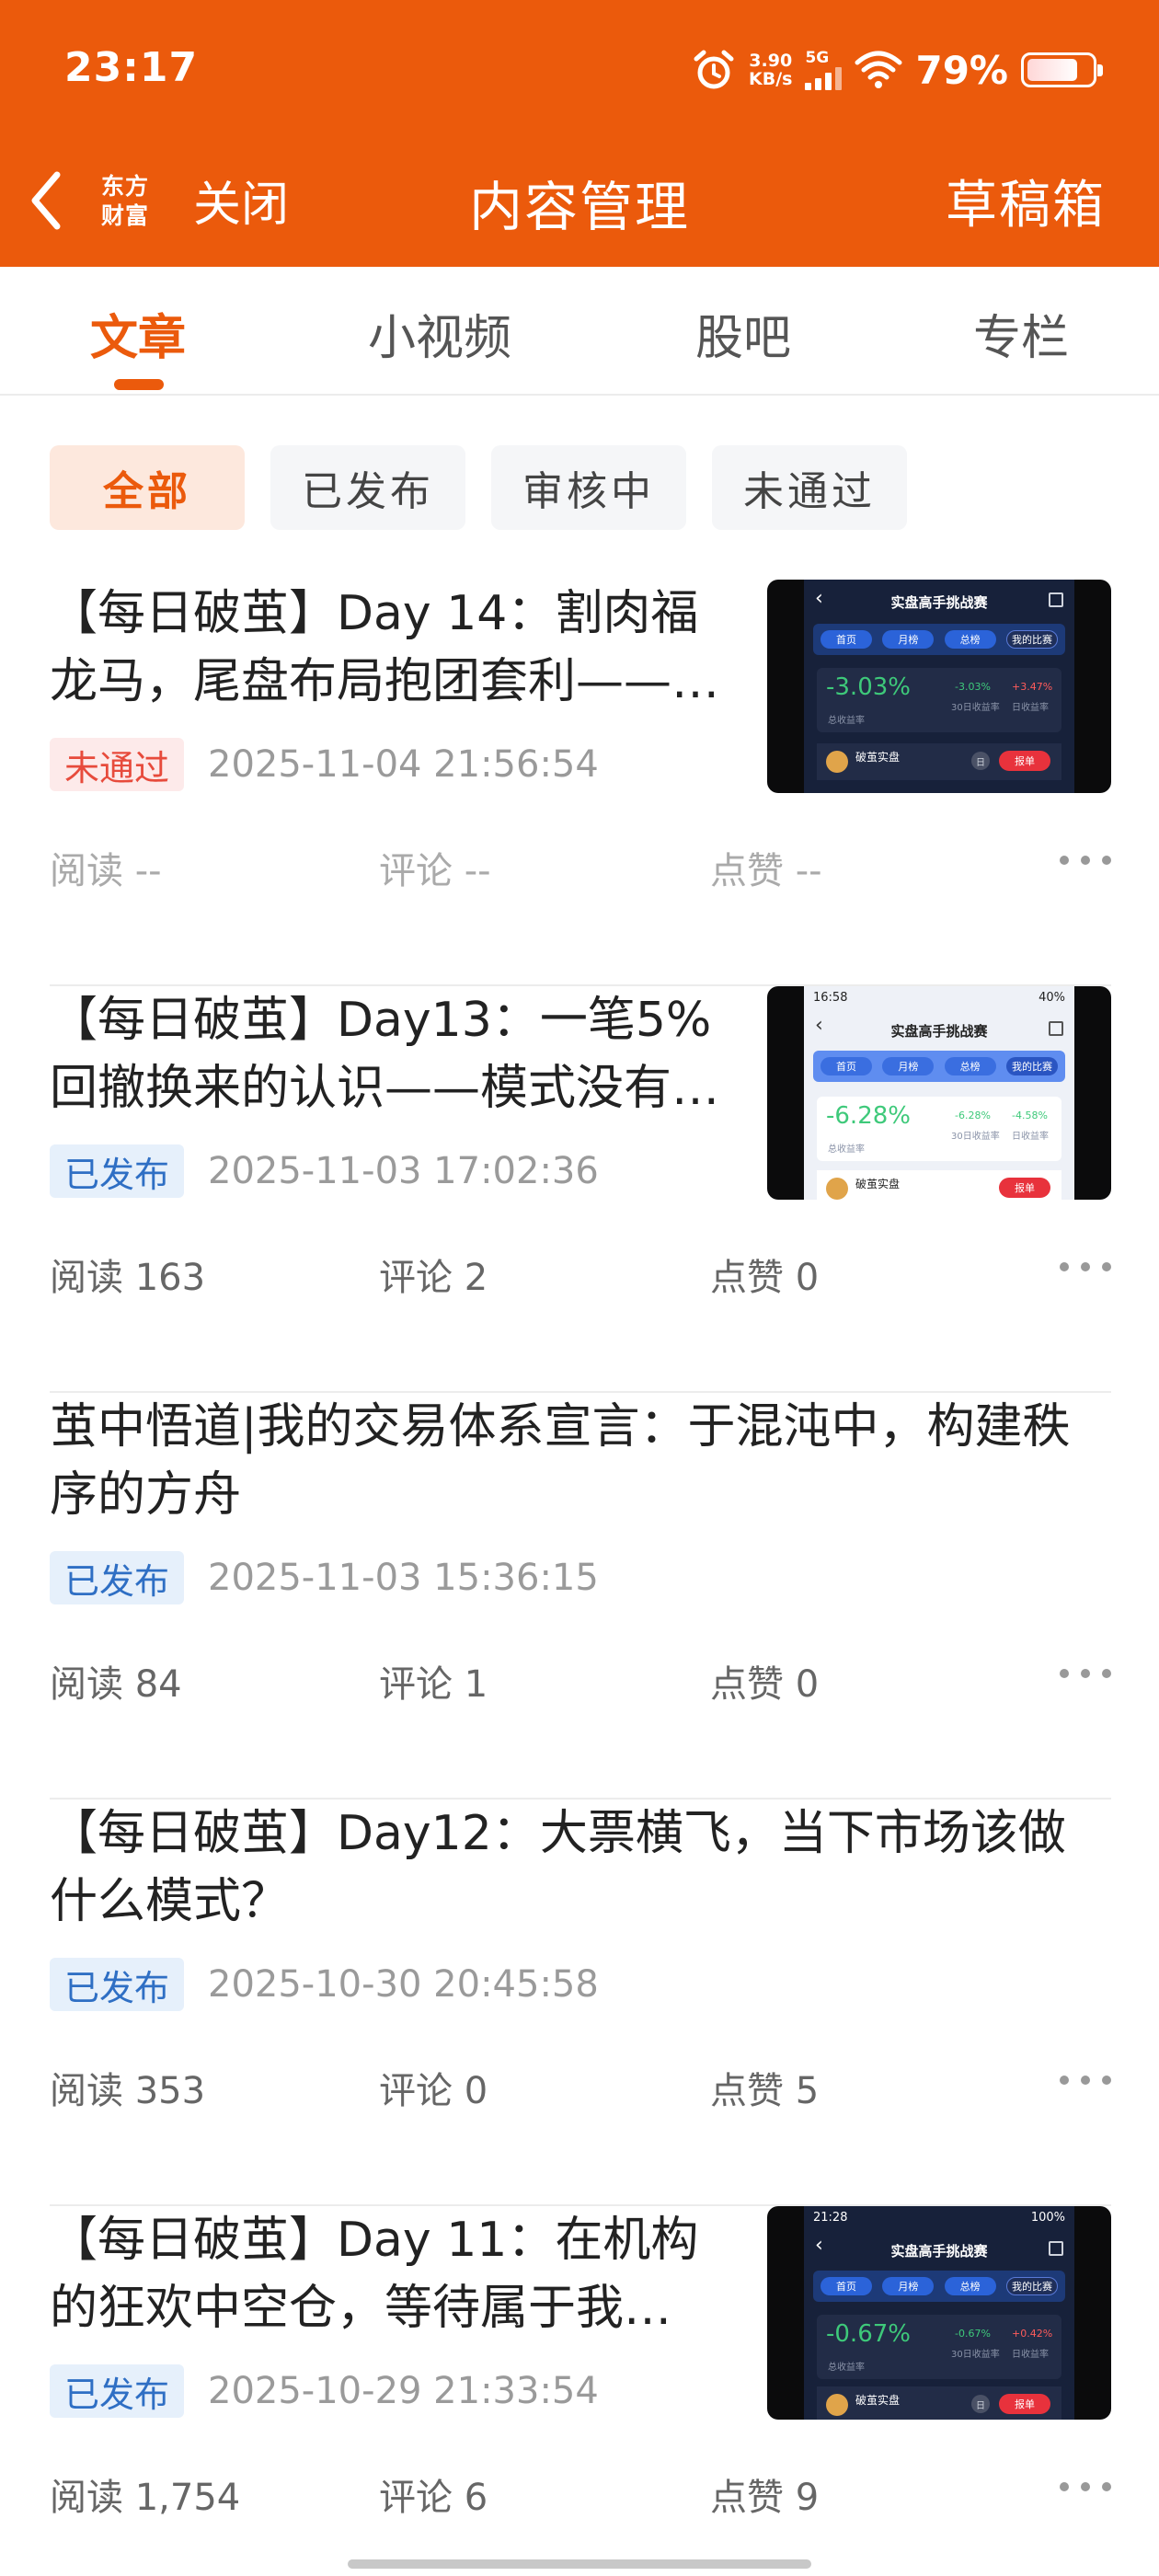  Describe the element at coordinates (580, 1680) in the screenshot. I see `article-stats: 阅读 84 评论 1 点赞 0` at that location.